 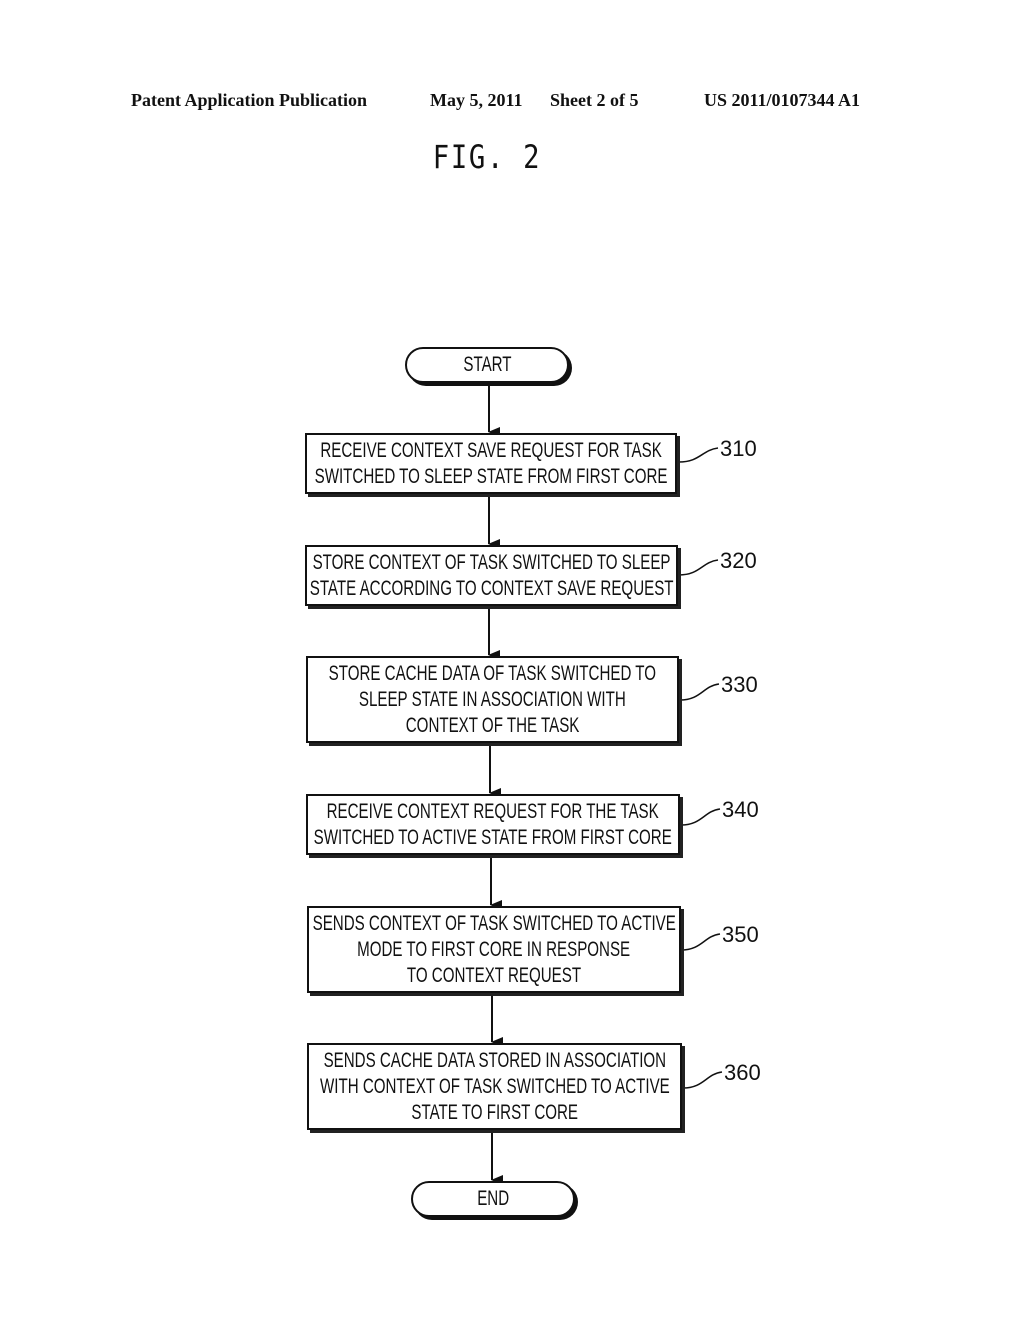 What do you see at coordinates (491, 450) in the screenshot?
I see `step-310-line-1: RECEIVE CONTEXT SAVE REQUEST FOR TASK` at bounding box center [491, 450].